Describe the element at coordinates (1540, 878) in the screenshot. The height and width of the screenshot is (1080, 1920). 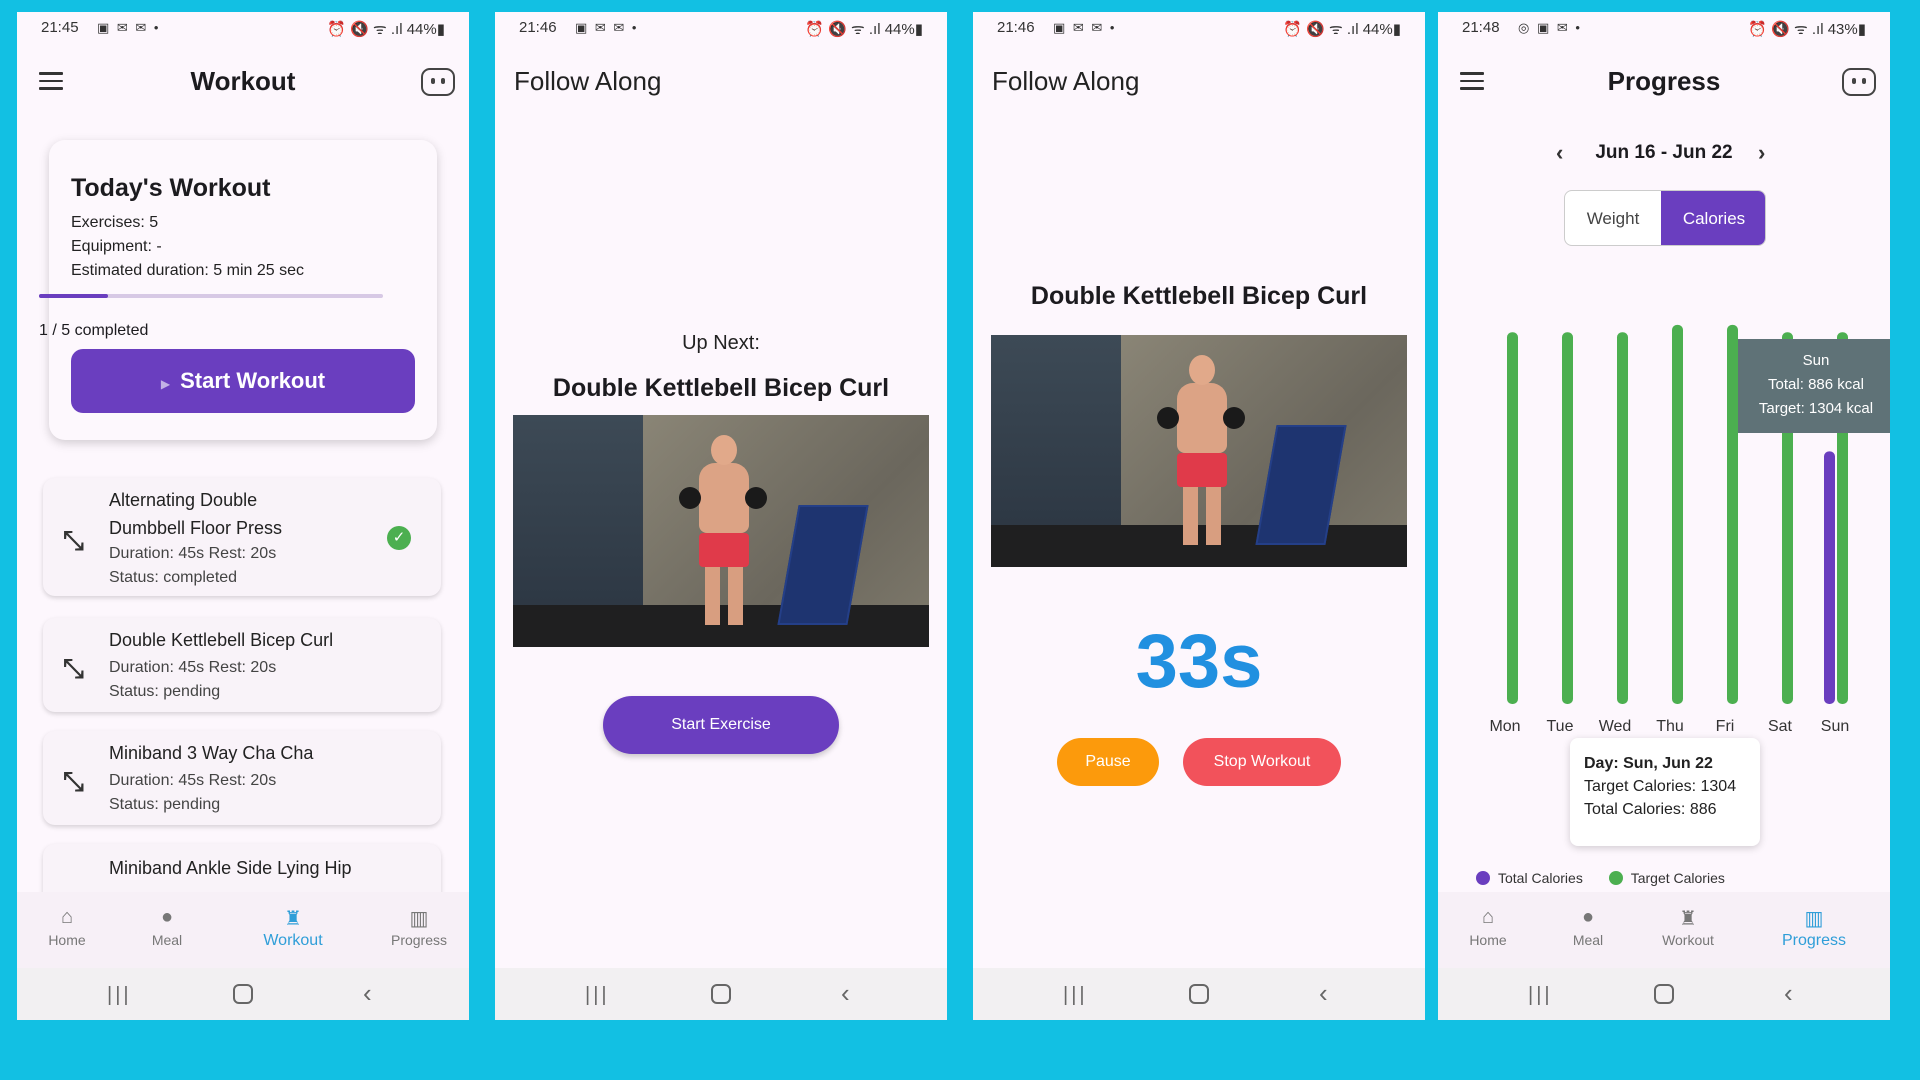
I see `legend-total: Total Calories` at that location.